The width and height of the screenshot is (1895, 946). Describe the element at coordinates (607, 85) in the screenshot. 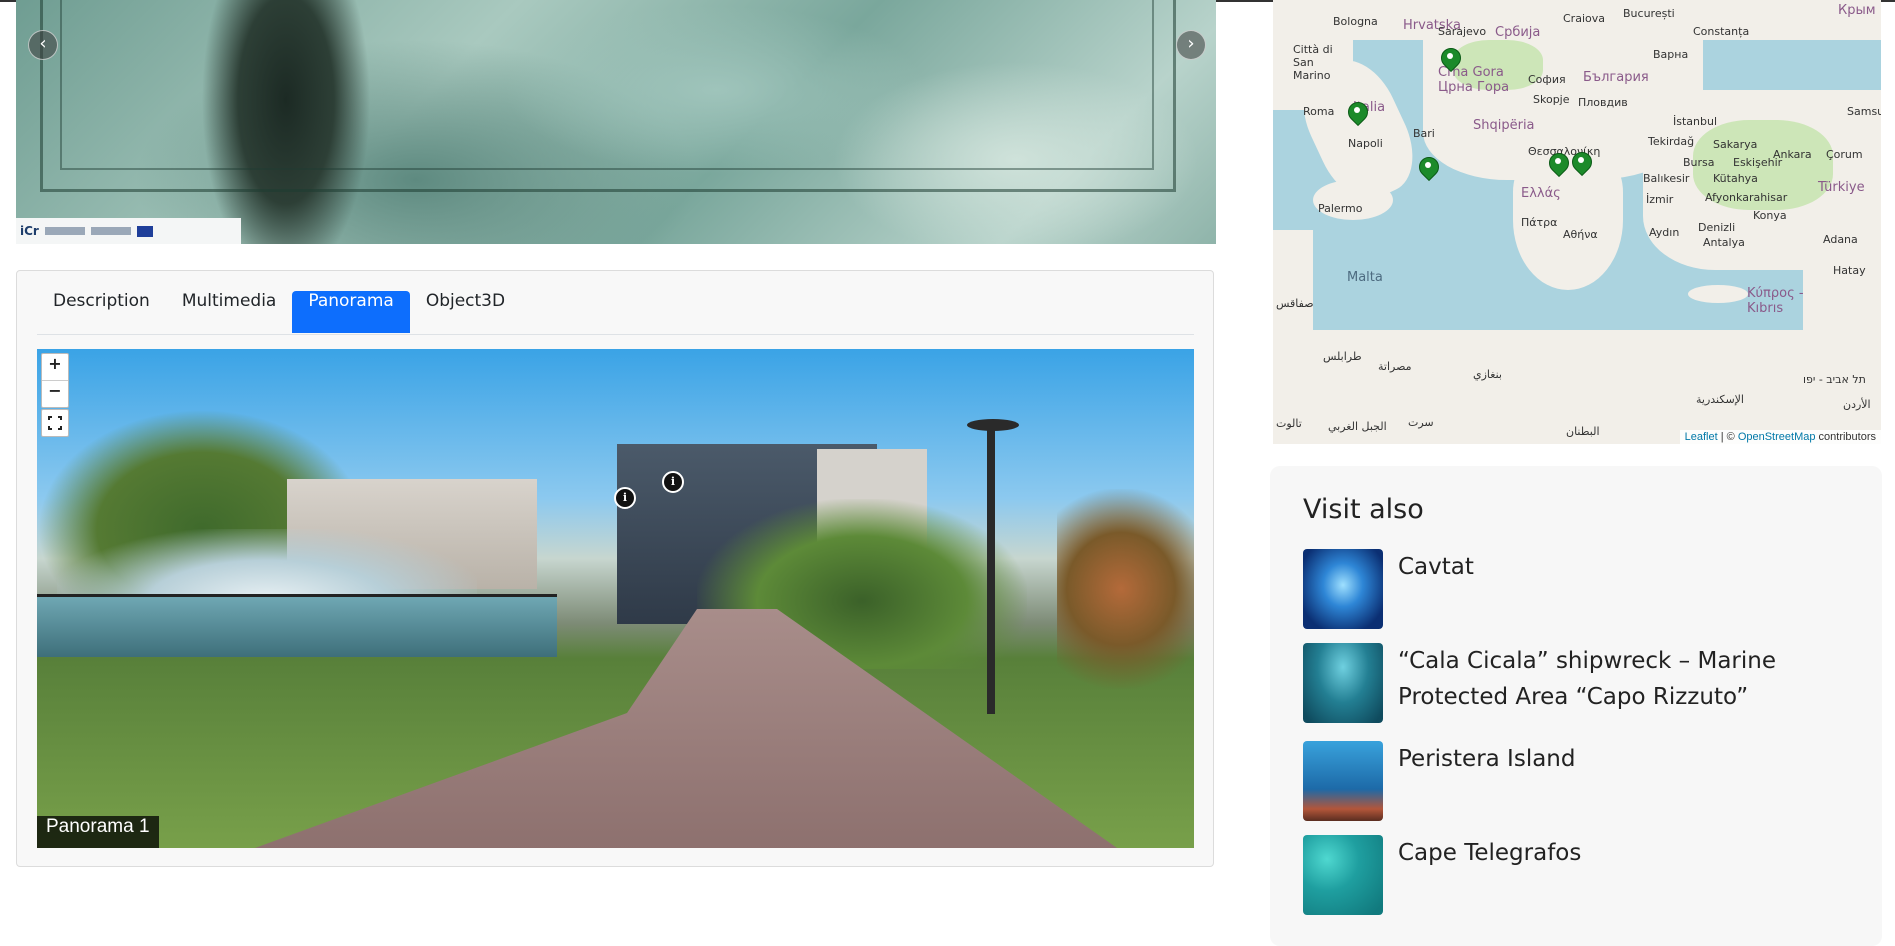

I see `fresco-frame-inner` at that location.